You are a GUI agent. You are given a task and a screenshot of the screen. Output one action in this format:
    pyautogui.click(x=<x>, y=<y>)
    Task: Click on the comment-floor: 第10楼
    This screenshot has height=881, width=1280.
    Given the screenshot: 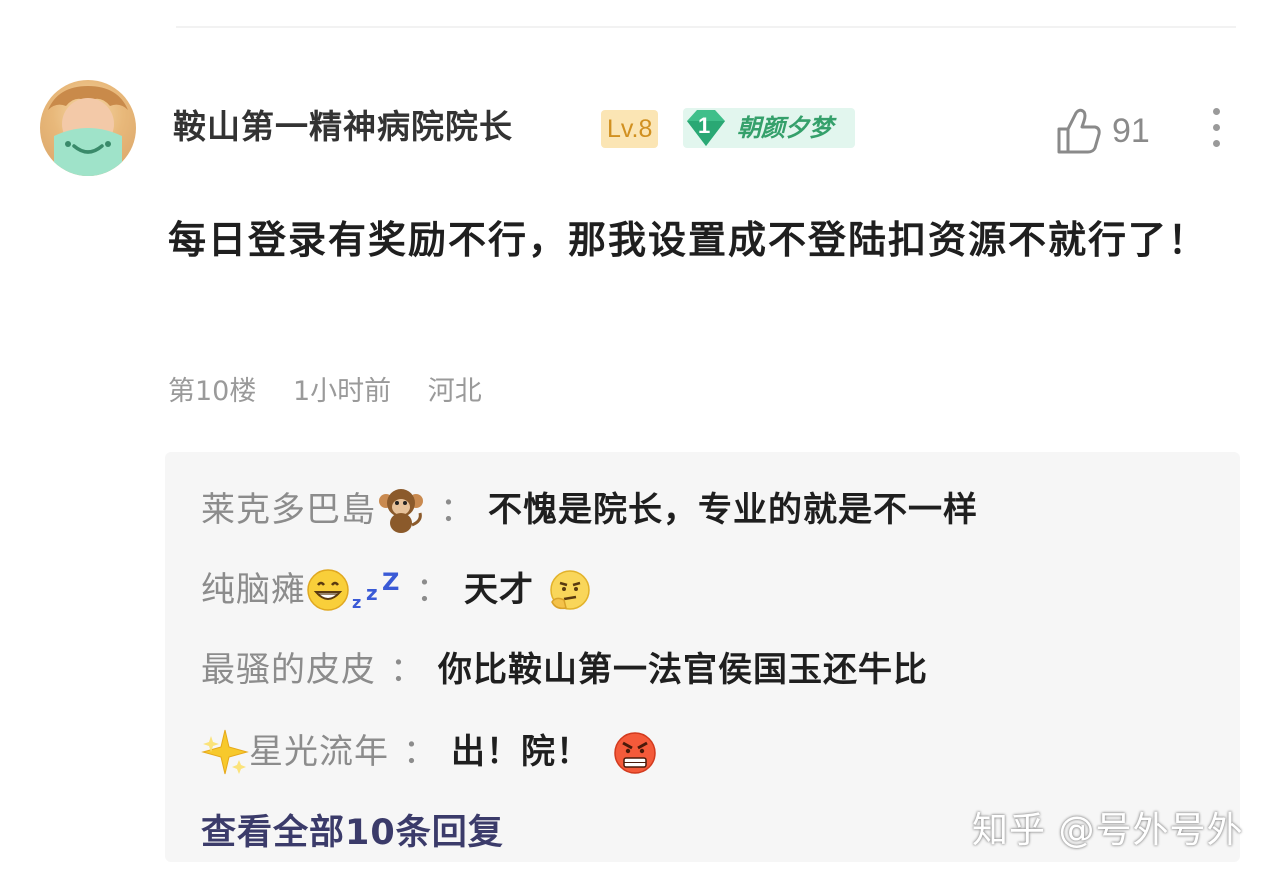 What is the action you would take?
    pyautogui.click(x=212, y=391)
    